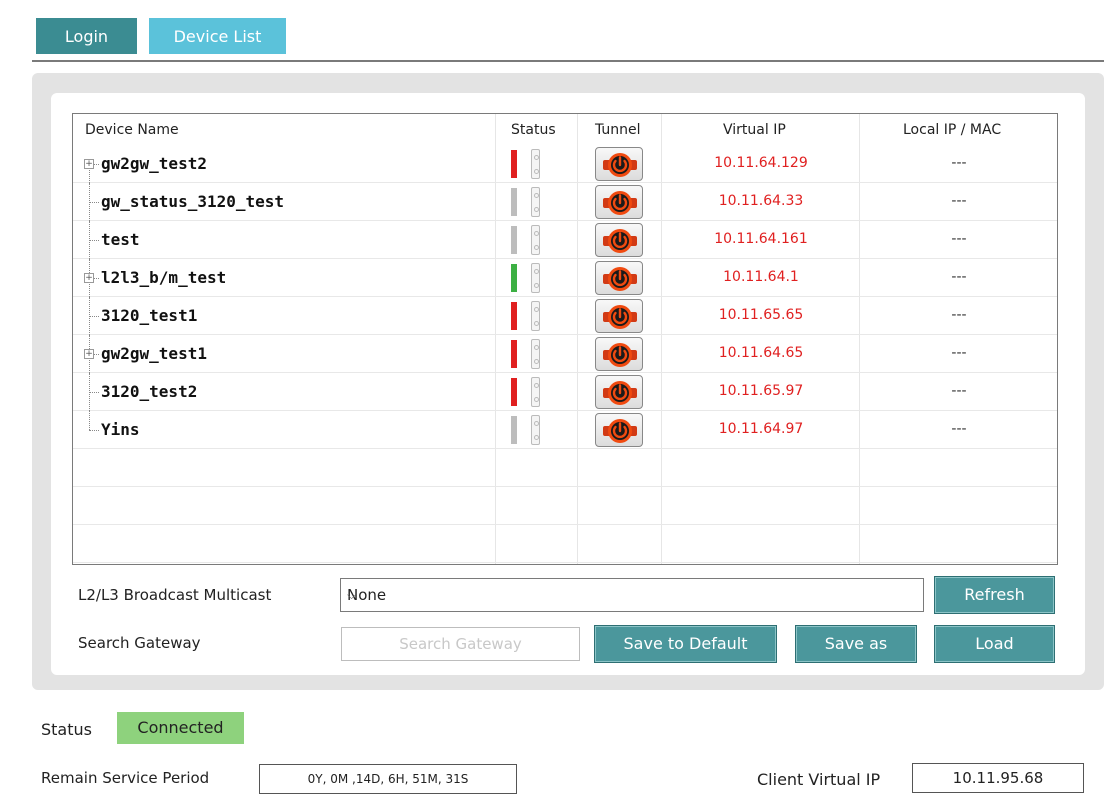  What do you see at coordinates (388, 779) in the screenshot?
I see `remain-value: 0Y, 0M ,14D, 6H, 51M, 31S` at bounding box center [388, 779].